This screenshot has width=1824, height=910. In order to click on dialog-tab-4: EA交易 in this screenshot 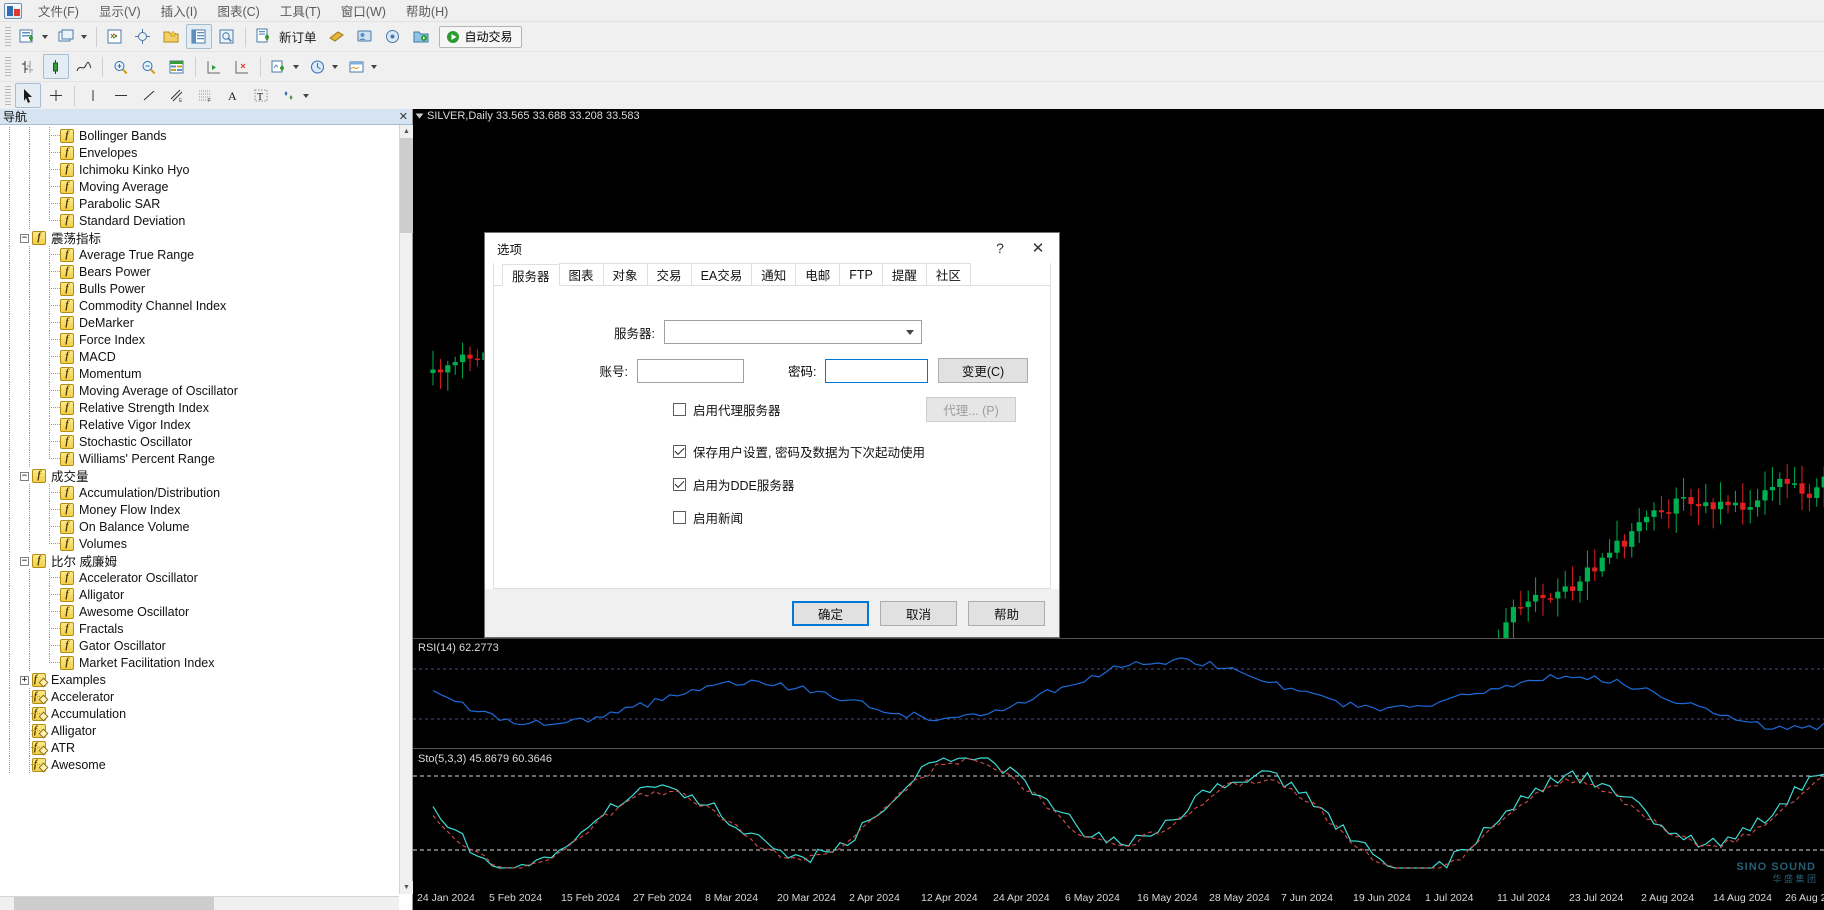, I will do `click(721, 274)`.